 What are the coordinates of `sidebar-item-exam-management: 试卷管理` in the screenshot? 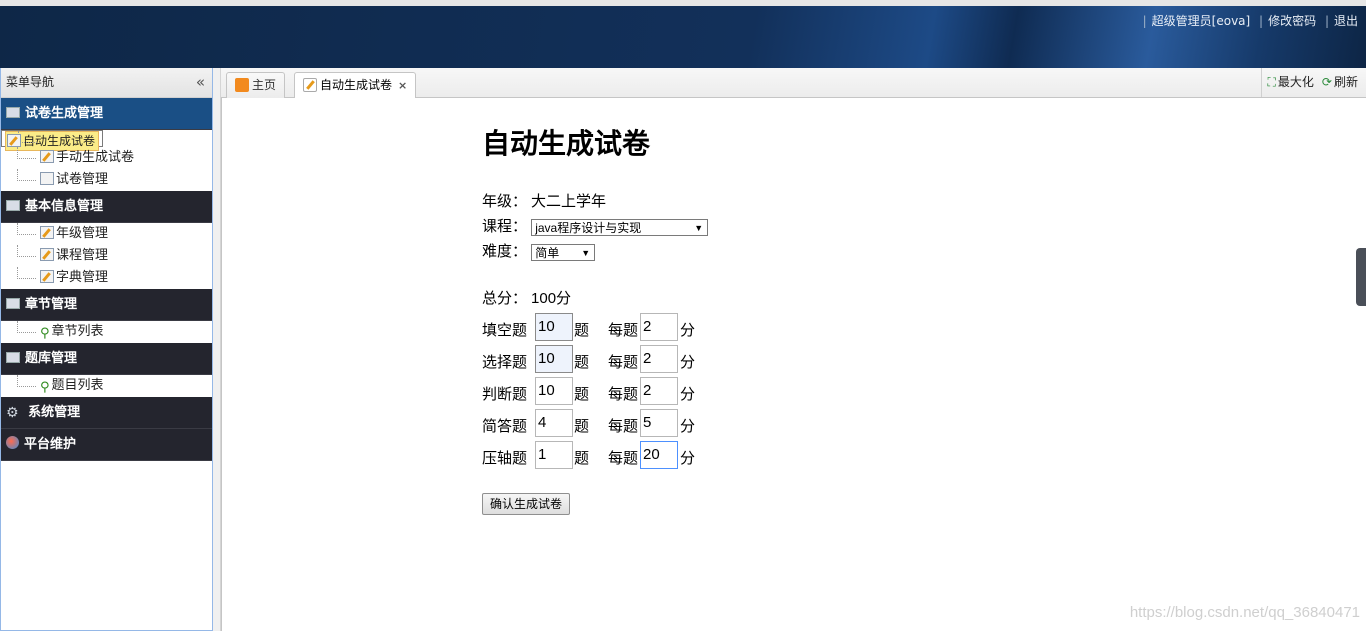 It's located at (106, 180).